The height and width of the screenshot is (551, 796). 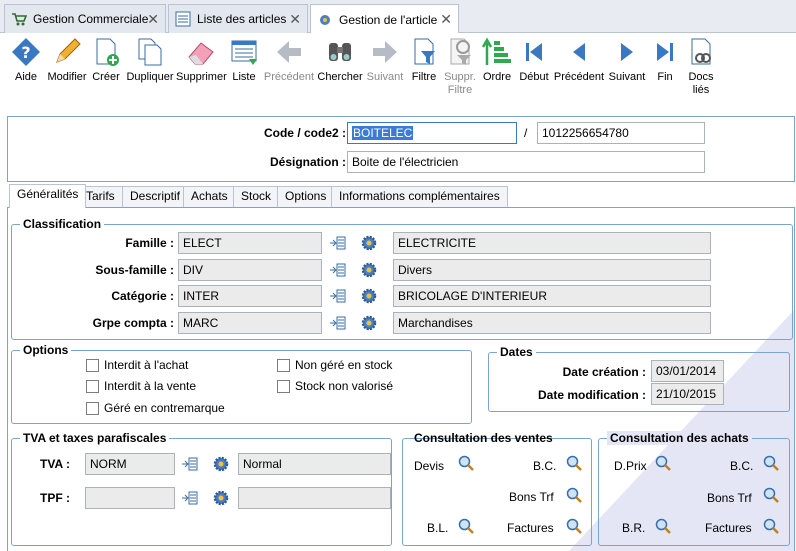 What do you see at coordinates (335, 386) in the screenshot?
I see `stock-non-valorise-checkbox: Stock non valorisé` at bounding box center [335, 386].